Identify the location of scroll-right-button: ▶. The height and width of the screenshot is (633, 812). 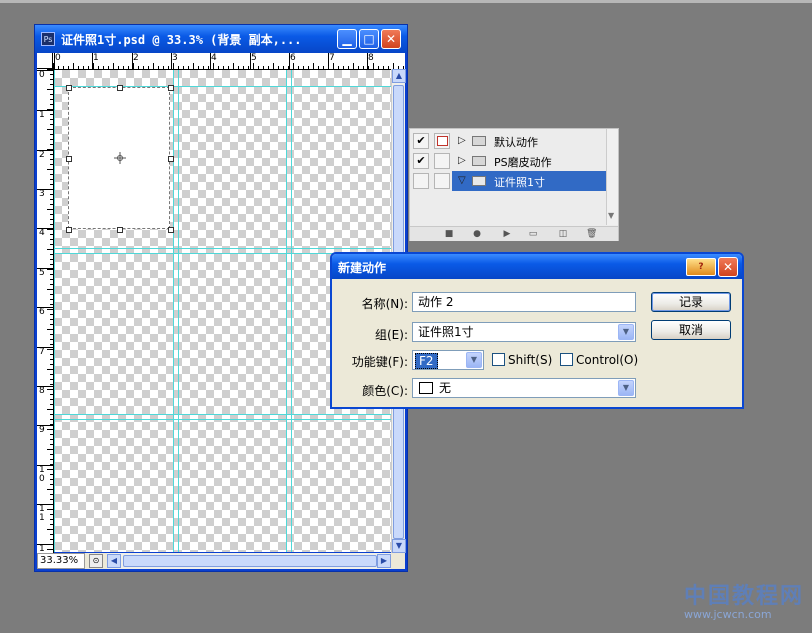
(384, 561).